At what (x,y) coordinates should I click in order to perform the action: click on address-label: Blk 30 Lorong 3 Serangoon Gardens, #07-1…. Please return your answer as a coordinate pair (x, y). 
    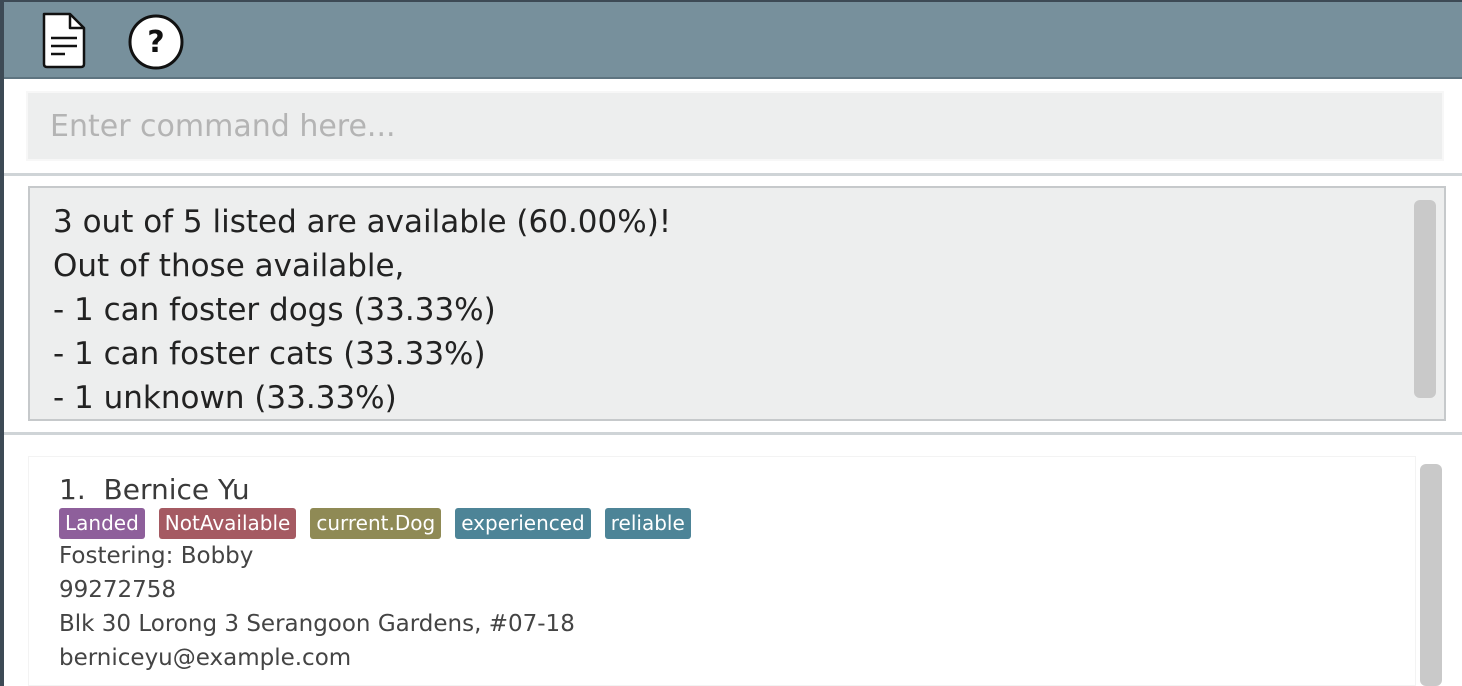
    Looking at the image, I should click on (317, 624).